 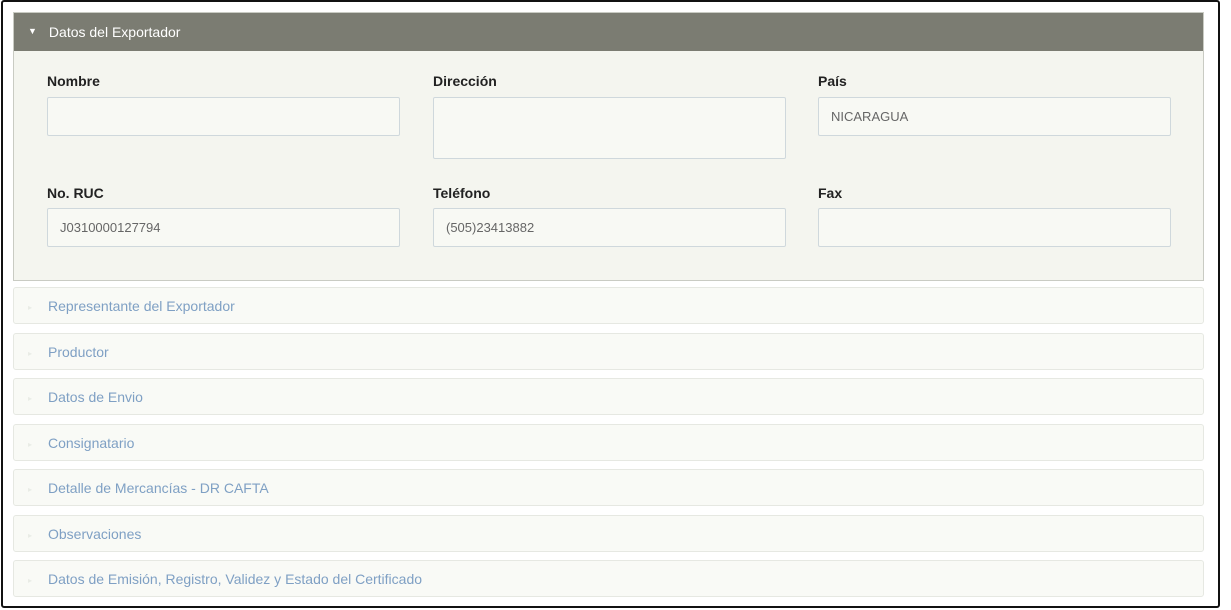 I want to click on direccion-field, so click(x=609, y=128).